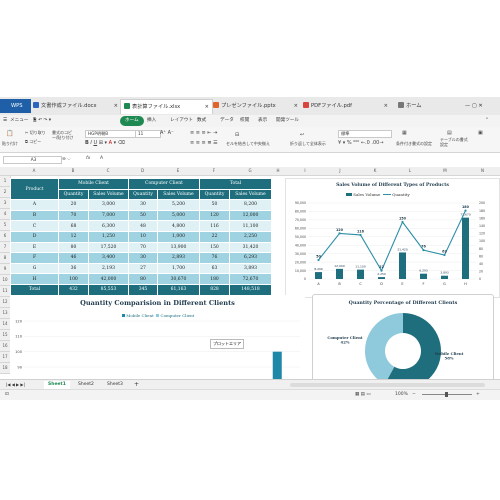 The height and width of the screenshot is (500, 500). Describe the element at coordinates (178, 289) in the screenshot. I see `total-cell: 61,163` at that location.